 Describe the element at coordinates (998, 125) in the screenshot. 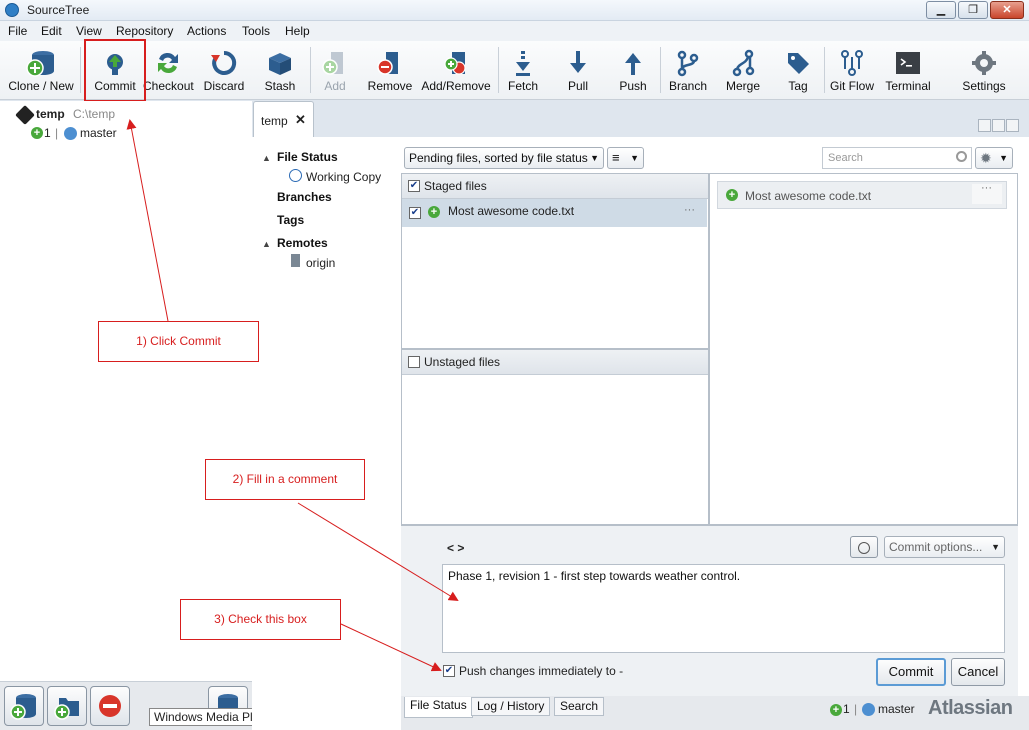

I see `tab-next-icon` at that location.